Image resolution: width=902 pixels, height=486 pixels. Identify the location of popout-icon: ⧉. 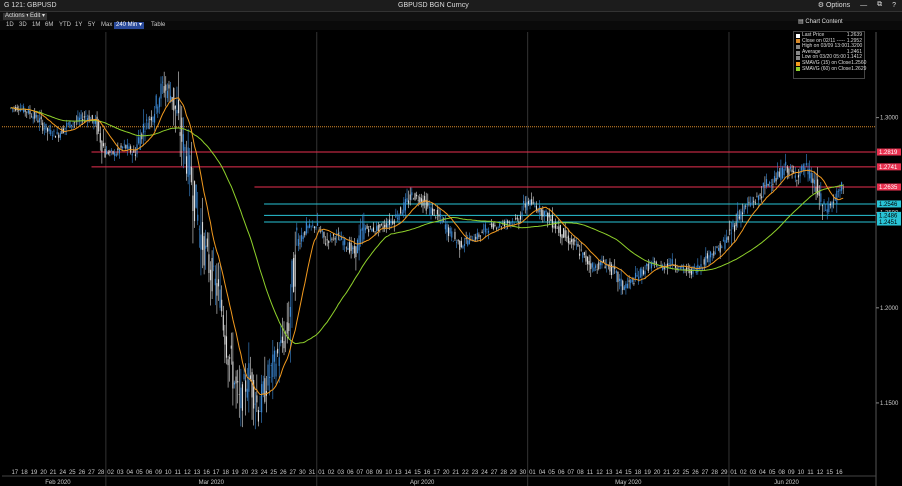
(879, 5).